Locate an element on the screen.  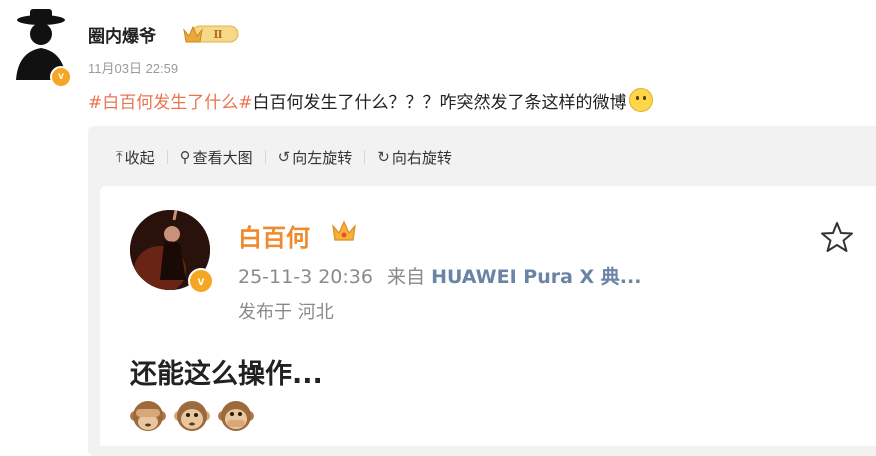
rotate-right-button: ↻ 向右旋转 is located at coordinates (414, 157).